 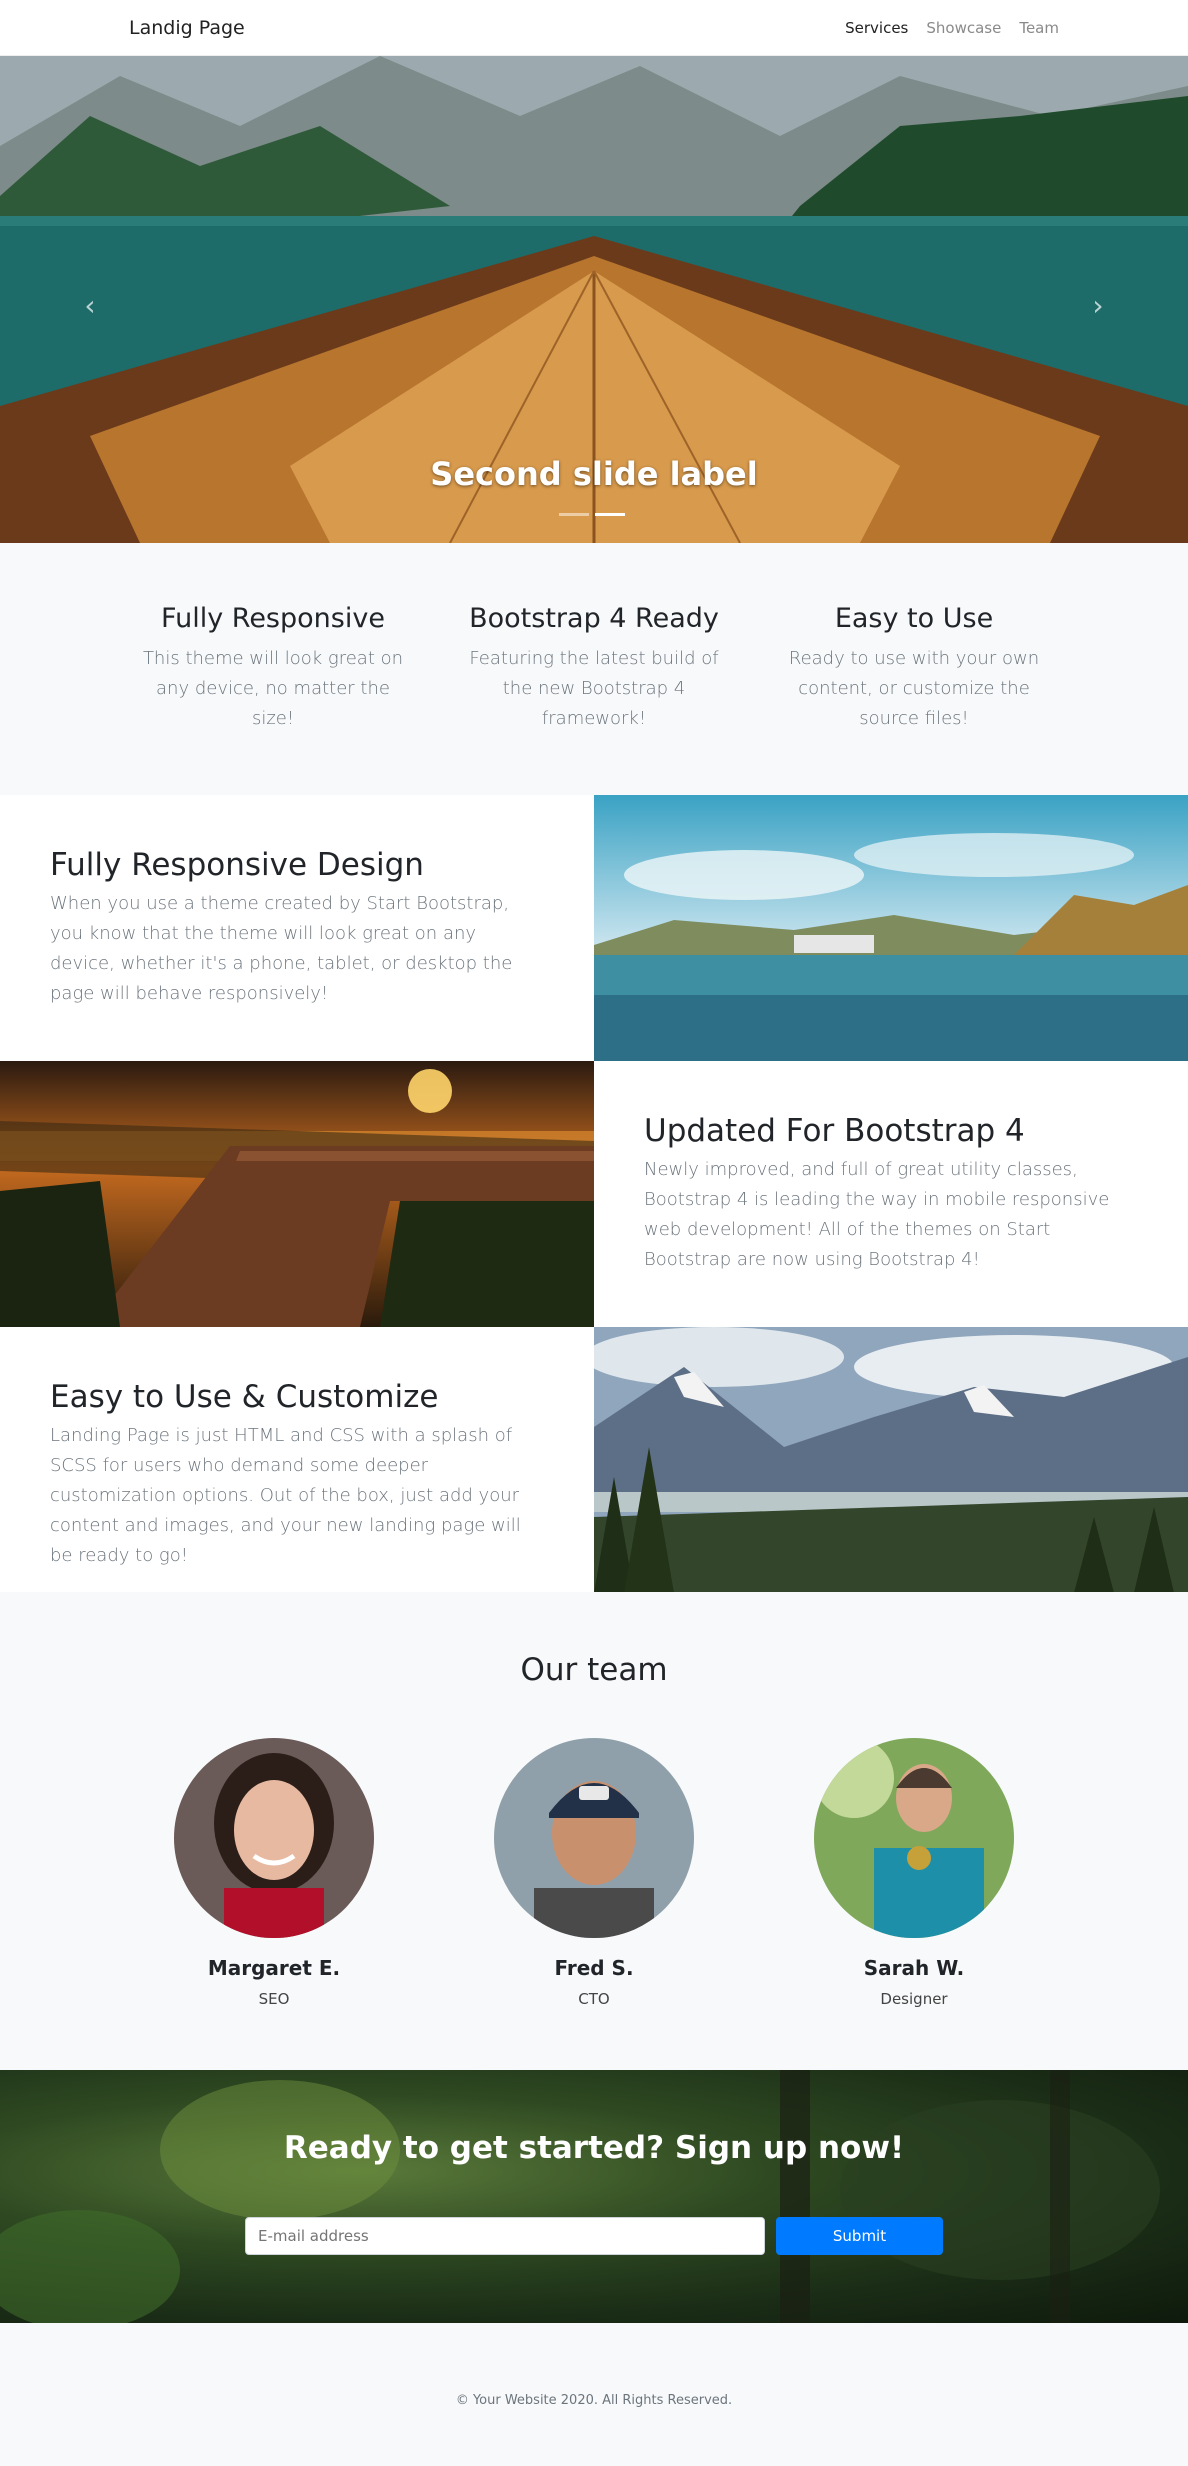 I want to click on carousel-caption: Second slide label, so click(x=594, y=474).